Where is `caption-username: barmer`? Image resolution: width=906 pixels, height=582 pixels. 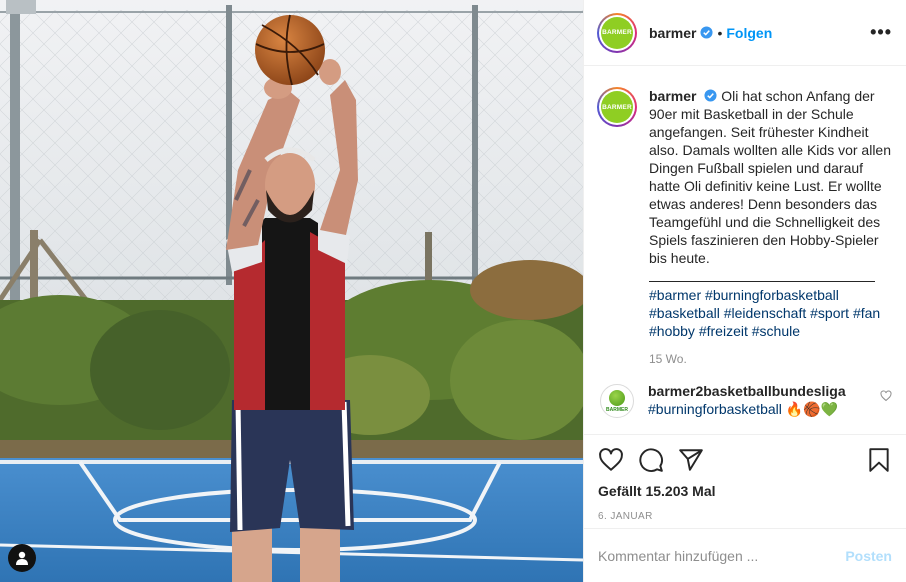
caption-username: barmer is located at coordinates (672, 96).